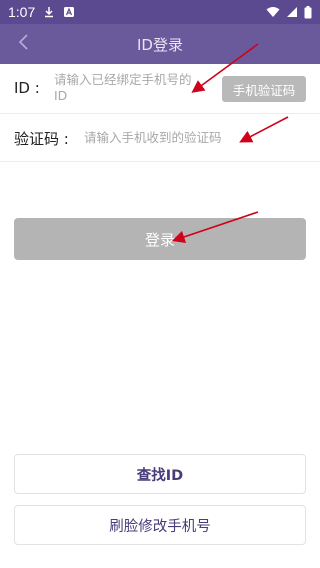  I want to click on id-label: ID :, so click(27, 88).